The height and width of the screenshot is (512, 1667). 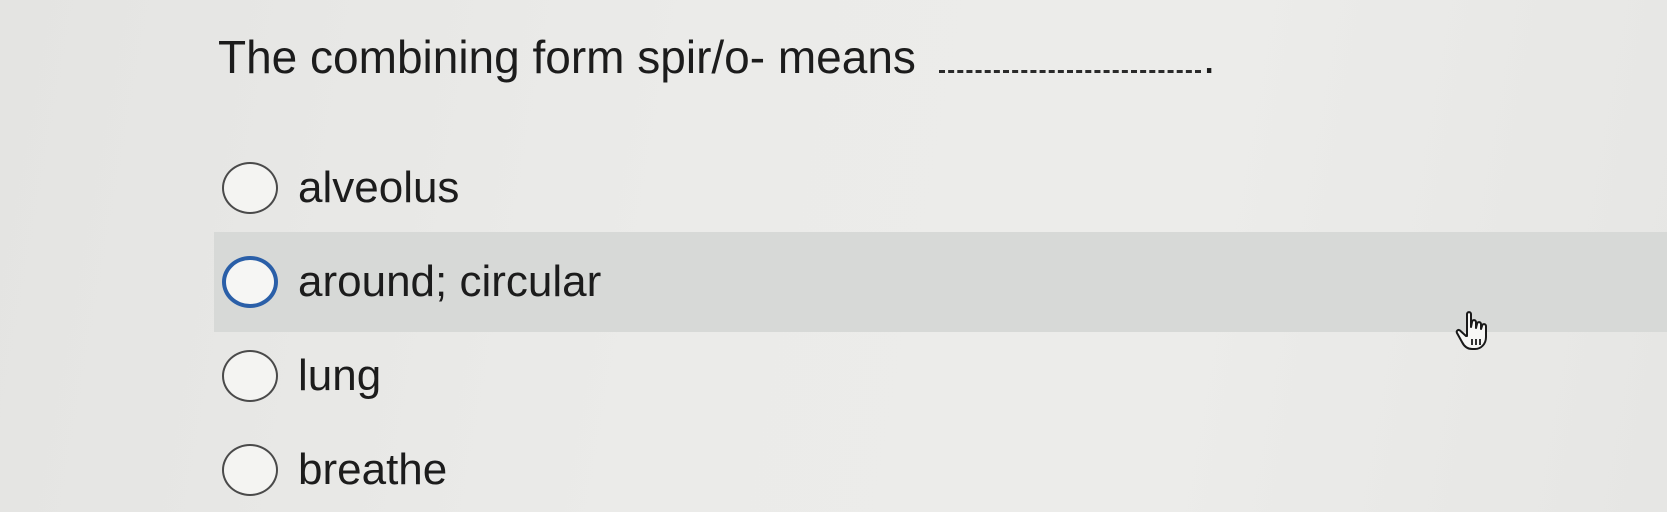 I want to click on hand-pointer-icon, so click(x=1471, y=330).